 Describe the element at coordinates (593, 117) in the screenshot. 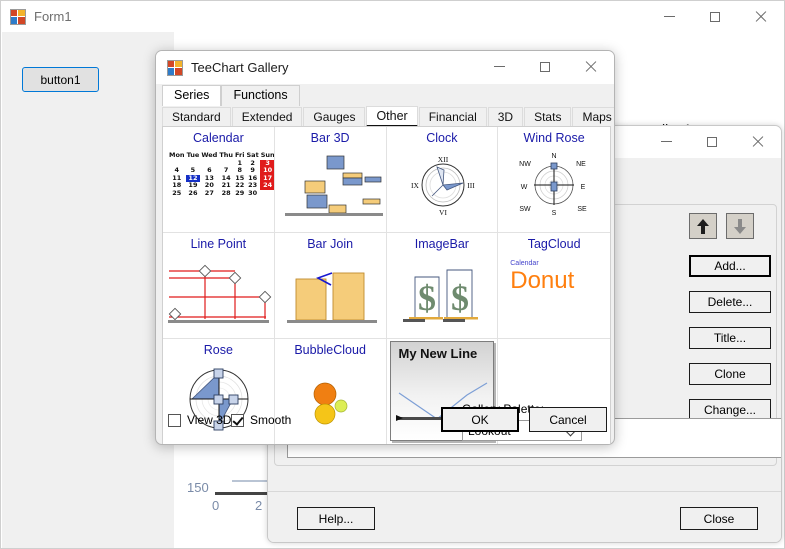

I see `subtab-maps: Maps` at that location.